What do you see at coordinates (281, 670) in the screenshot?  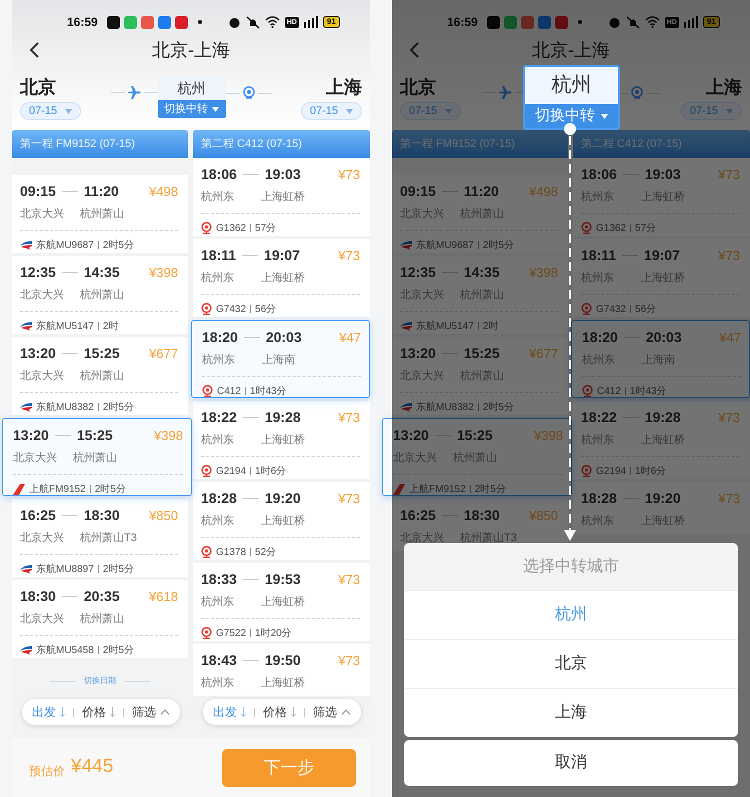 I see `option-card: 18:43 19:50 ¥73 杭州东 上海虹桥` at bounding box center [281, 670].